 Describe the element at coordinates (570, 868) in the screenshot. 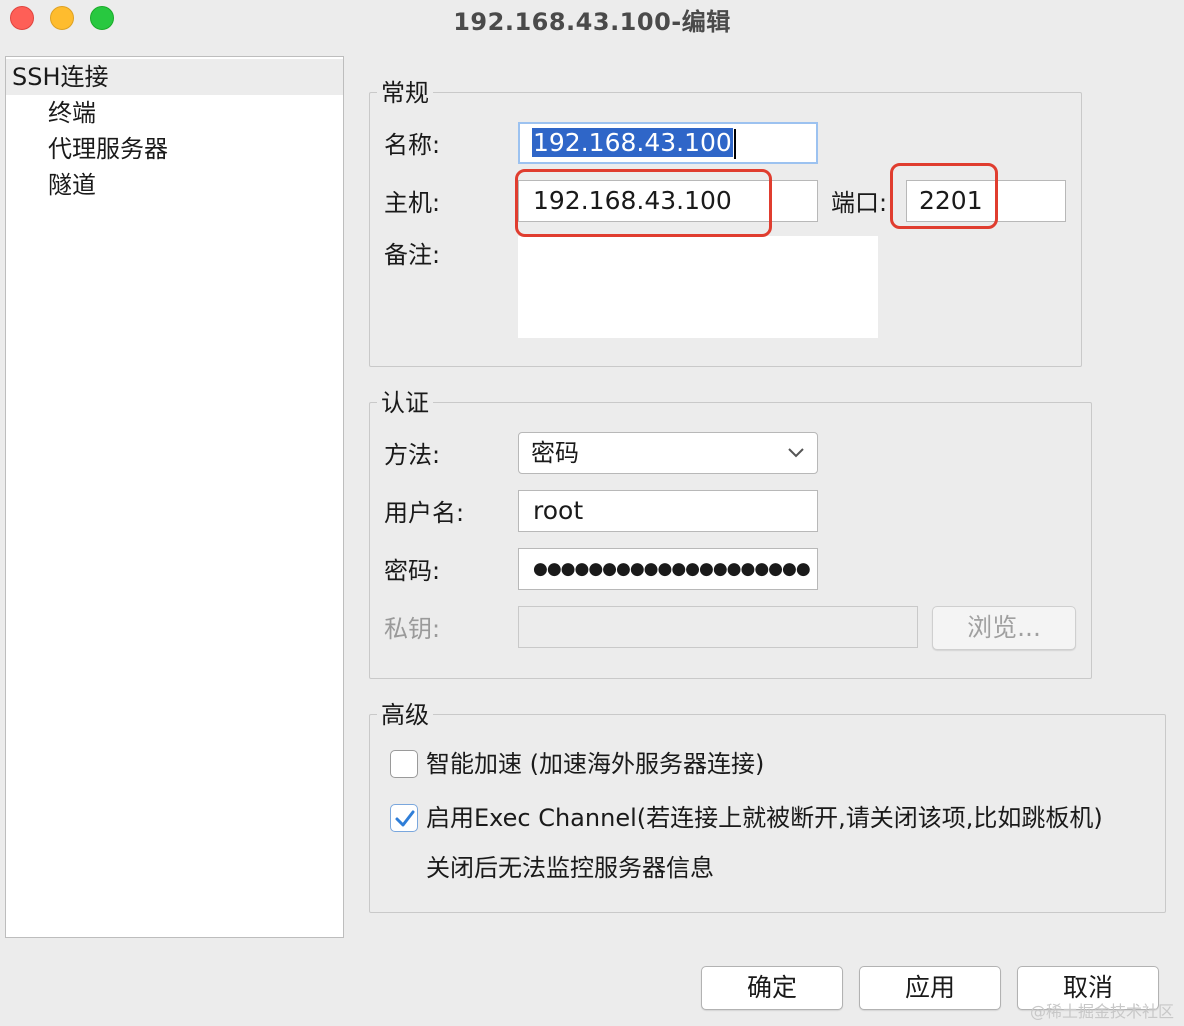

I see `exec-channel-note: 关闭后无法监控服务器信息` at that location.